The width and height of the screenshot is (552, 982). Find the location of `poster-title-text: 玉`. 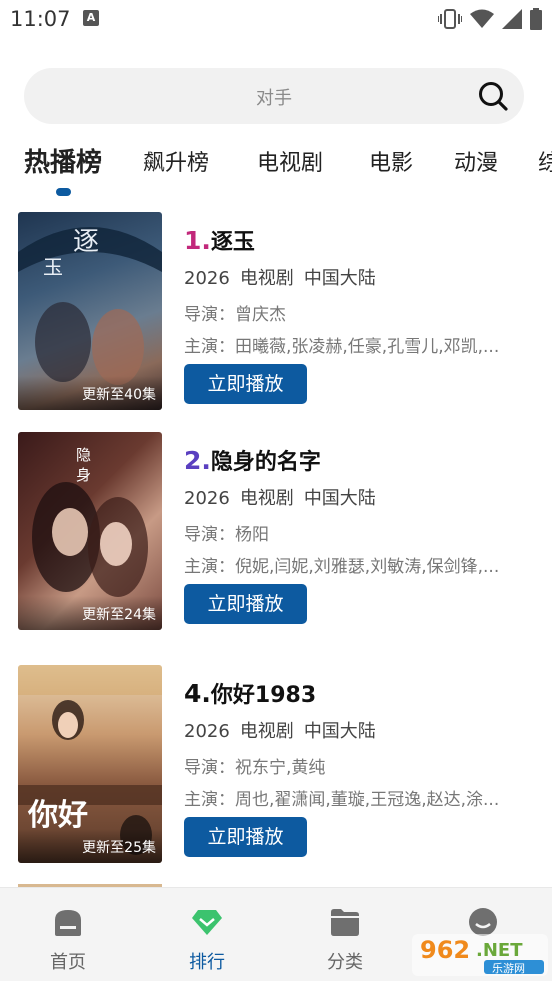

poster-title-text: 玉 is located at coordinates (53, 267).